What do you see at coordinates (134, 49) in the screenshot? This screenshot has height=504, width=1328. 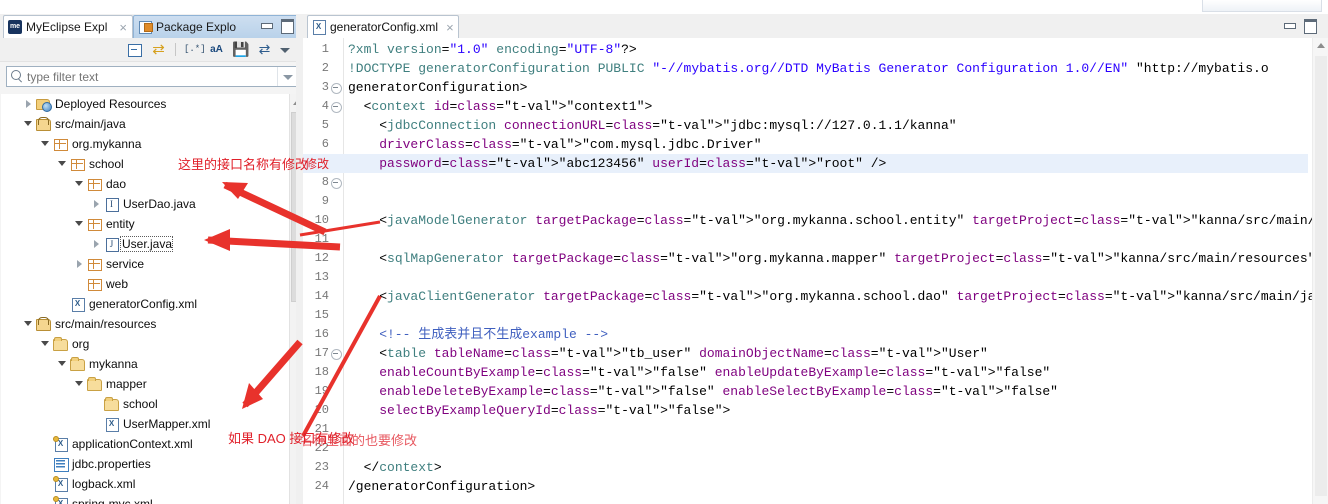 I see `collapse-all-icon` at bounding box center [134, 49].